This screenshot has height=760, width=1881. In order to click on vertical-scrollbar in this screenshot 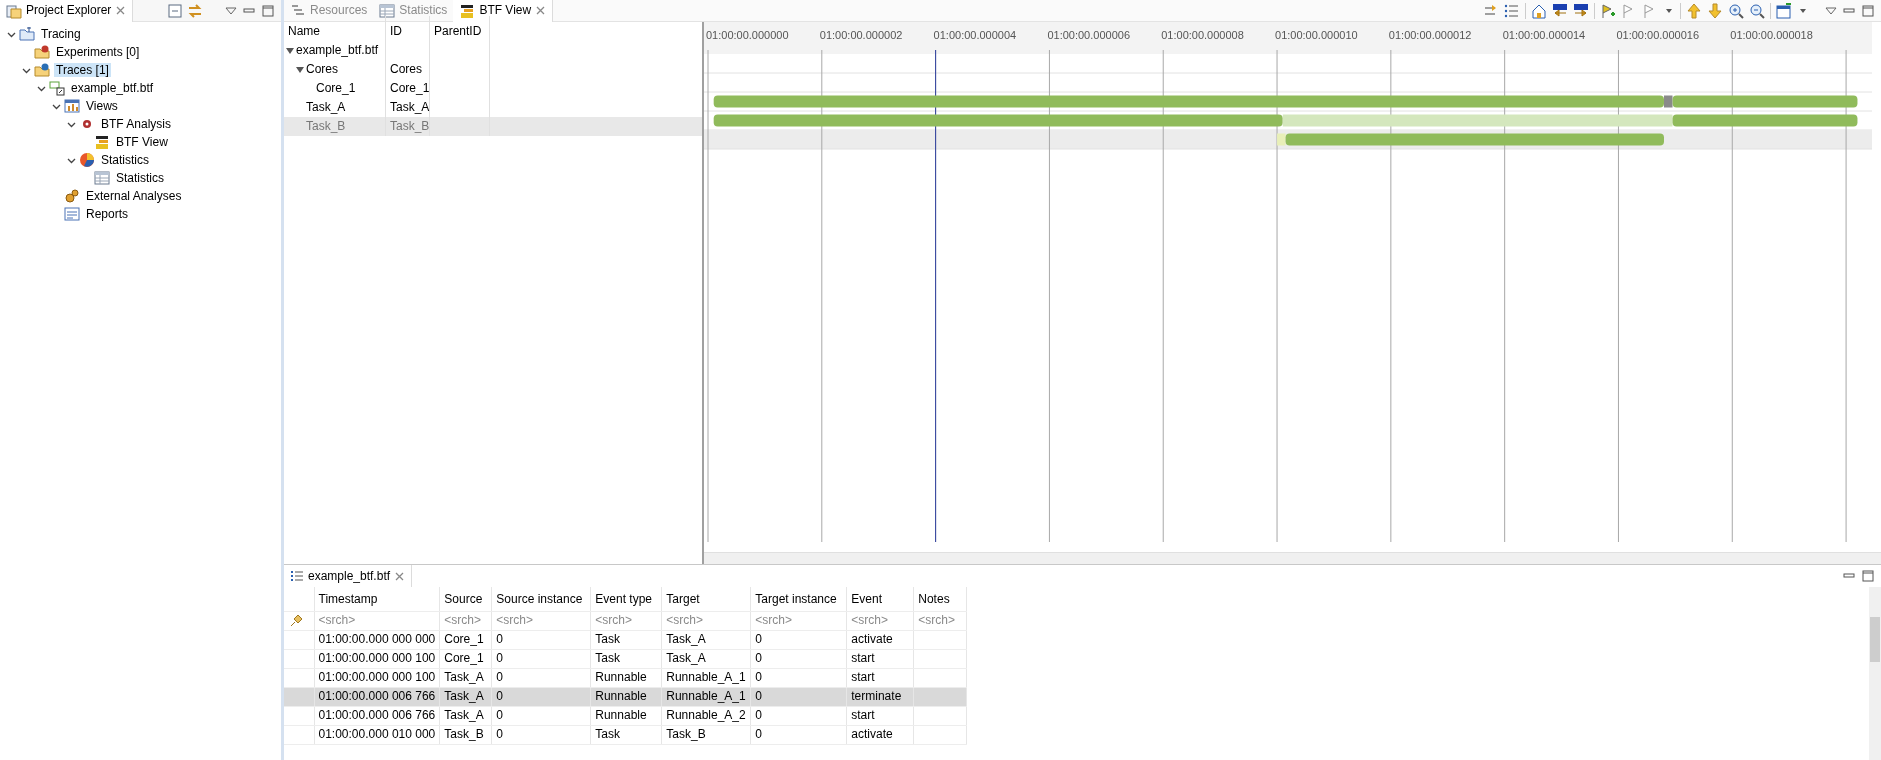, I will do `click(1875, 673)`.